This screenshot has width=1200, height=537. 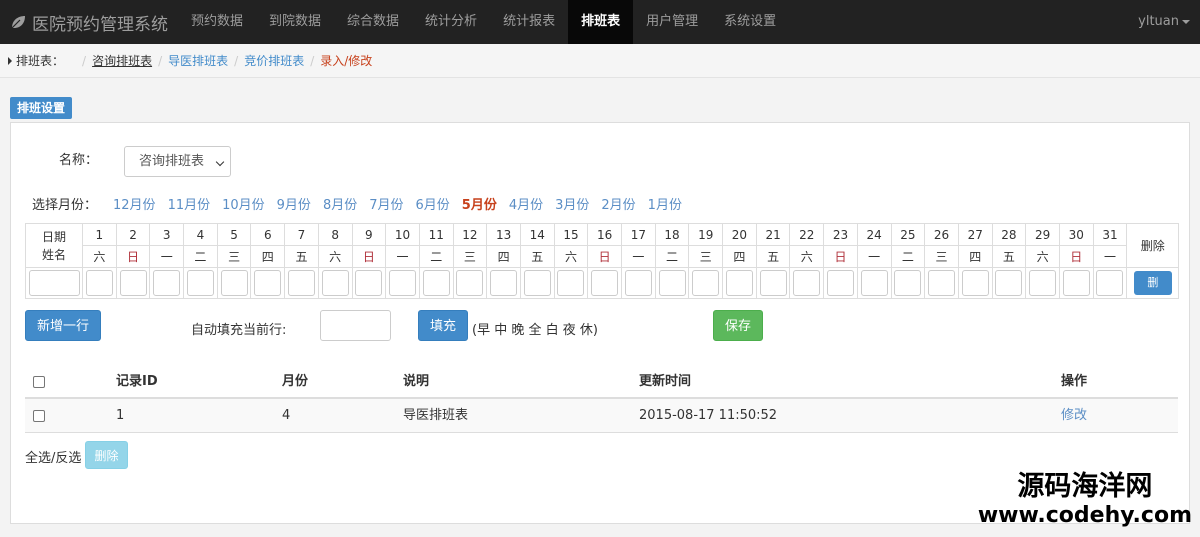 What do you see at coordinates (601, 22) in the screenshot?
I see `nav-item-5: 排班表` at bounding box center [601, 22].